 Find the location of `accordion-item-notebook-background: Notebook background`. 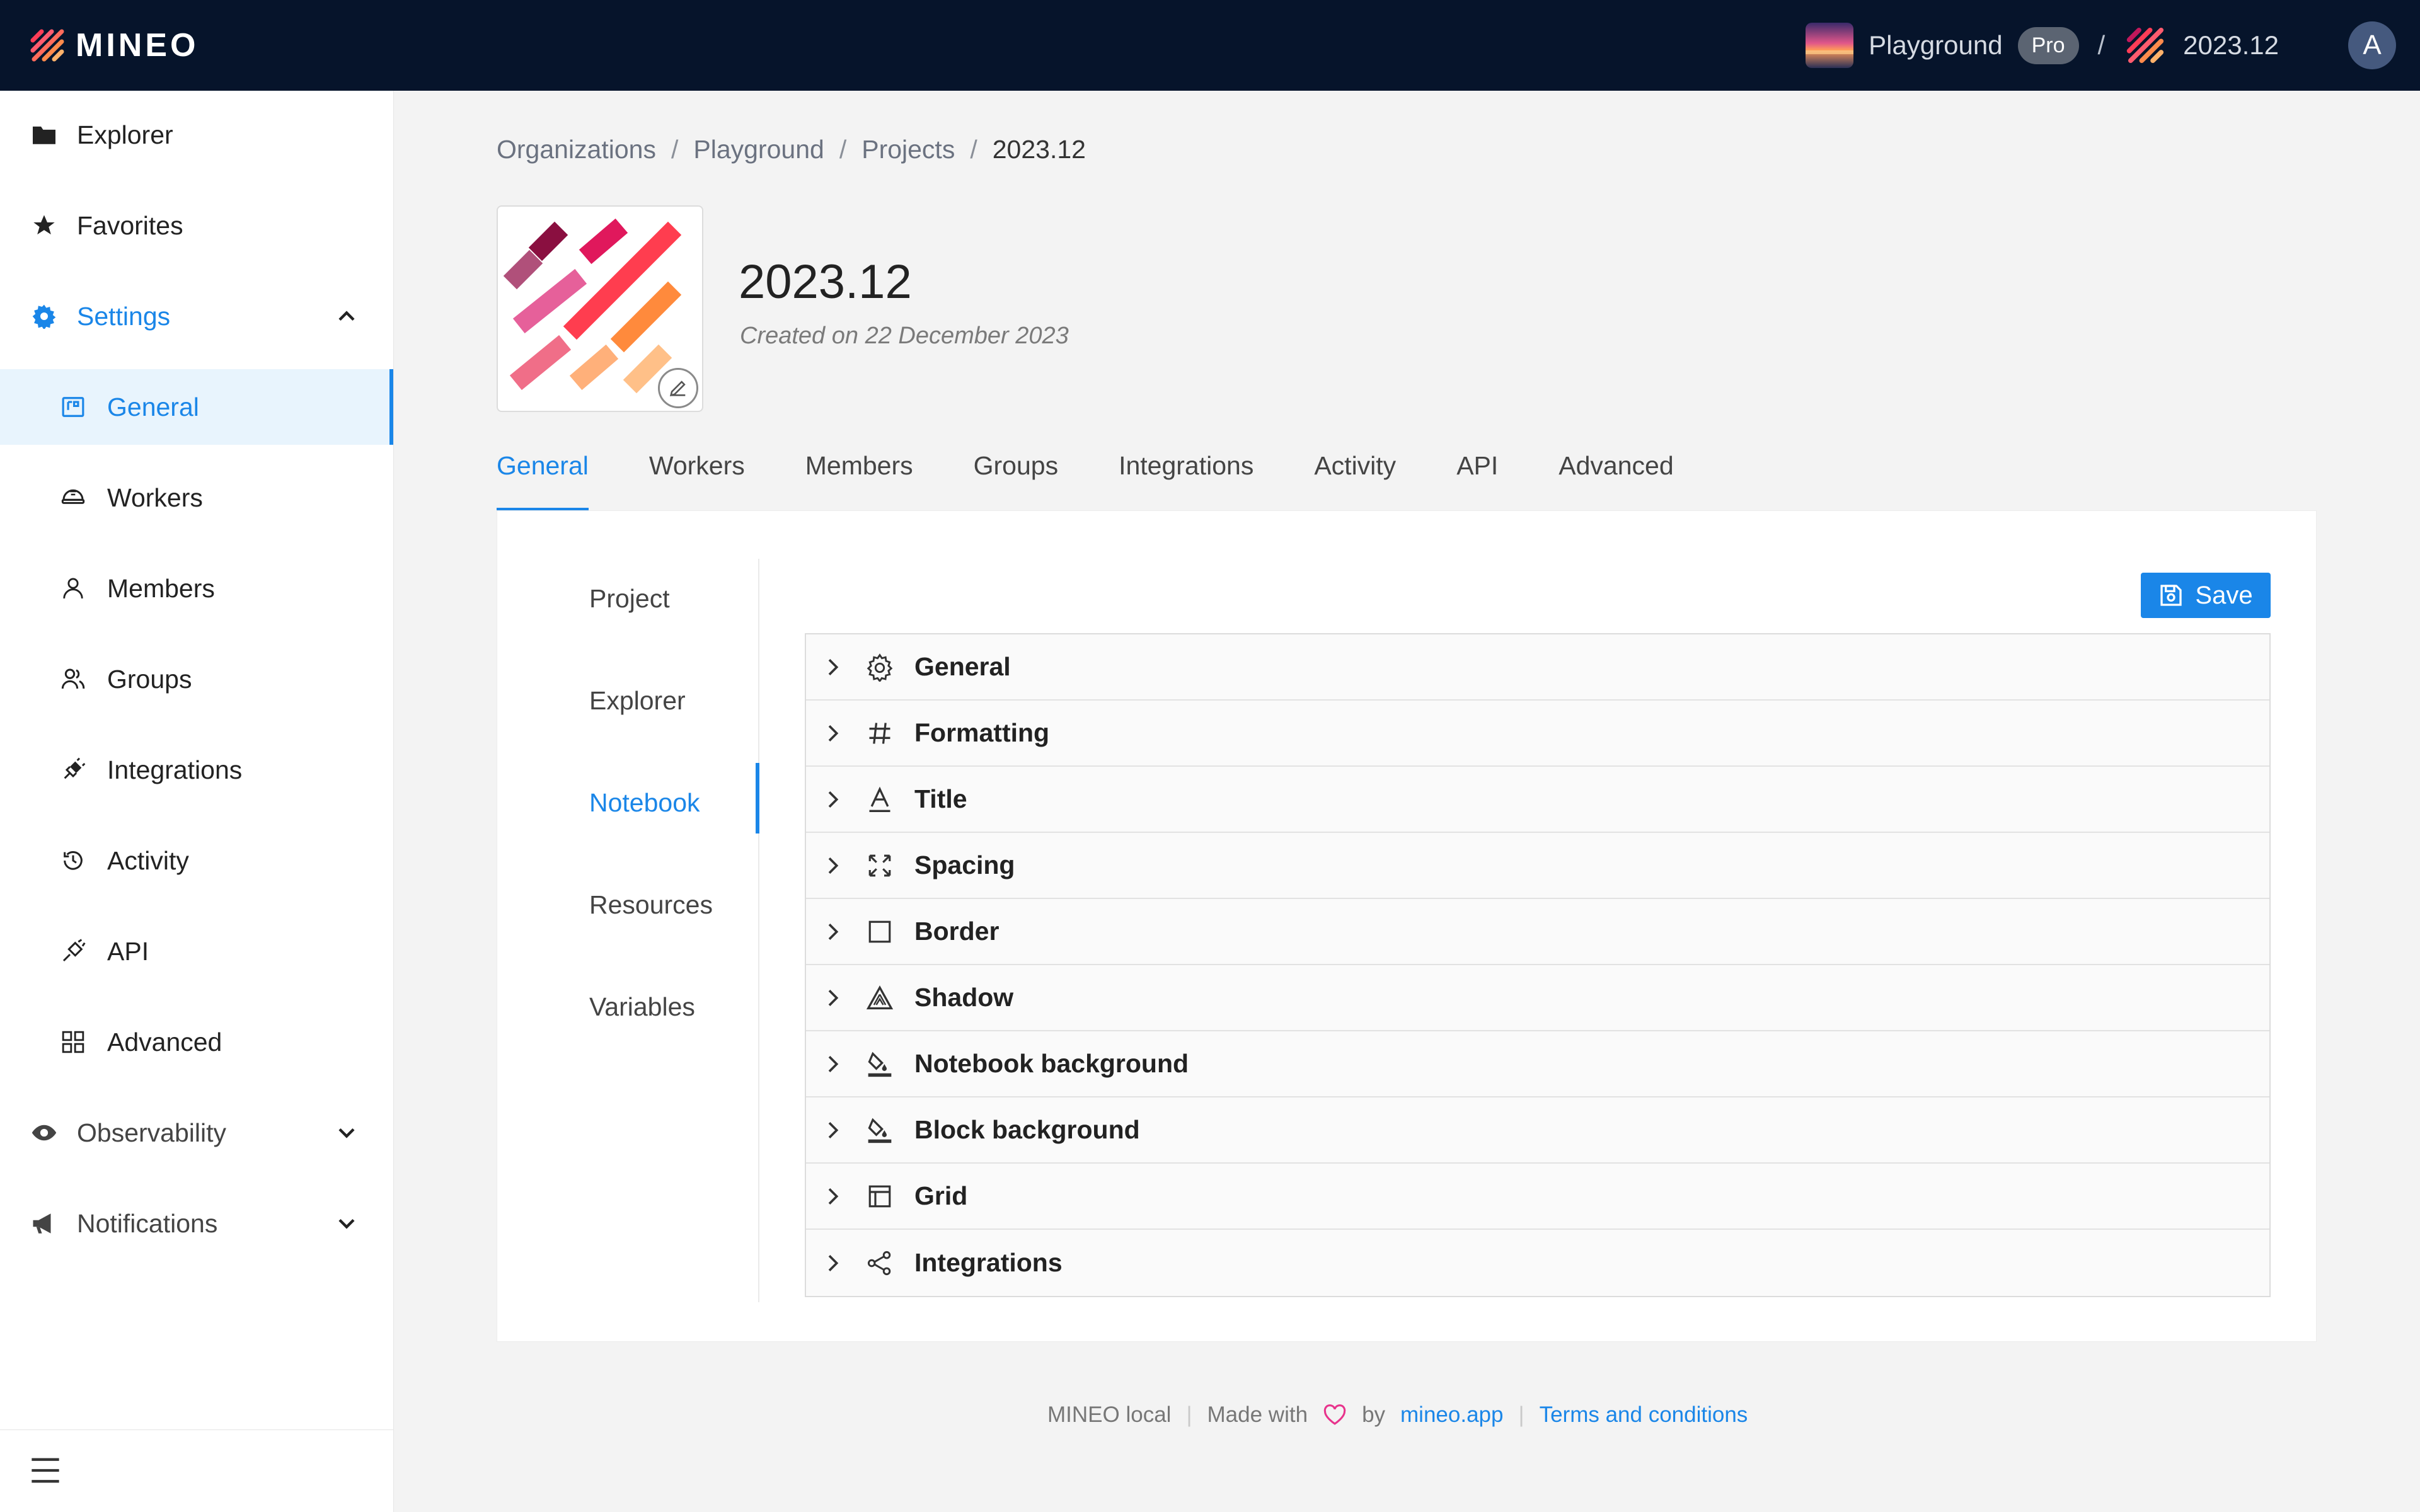

accordion-item-notebook-background: Notebook background is located at coordinates (1538, 1064).